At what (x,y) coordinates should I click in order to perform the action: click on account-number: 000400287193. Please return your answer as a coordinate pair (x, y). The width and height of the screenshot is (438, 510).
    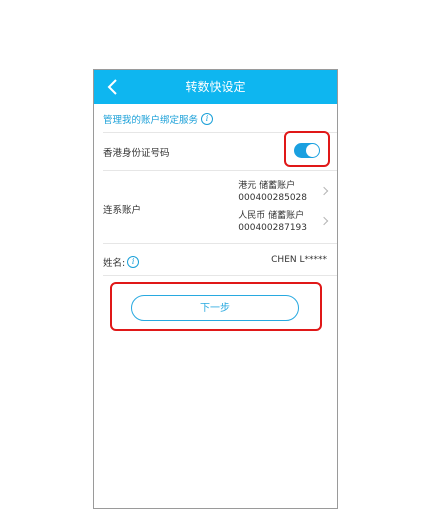
    Looking at the image, I should click on (272, 228).